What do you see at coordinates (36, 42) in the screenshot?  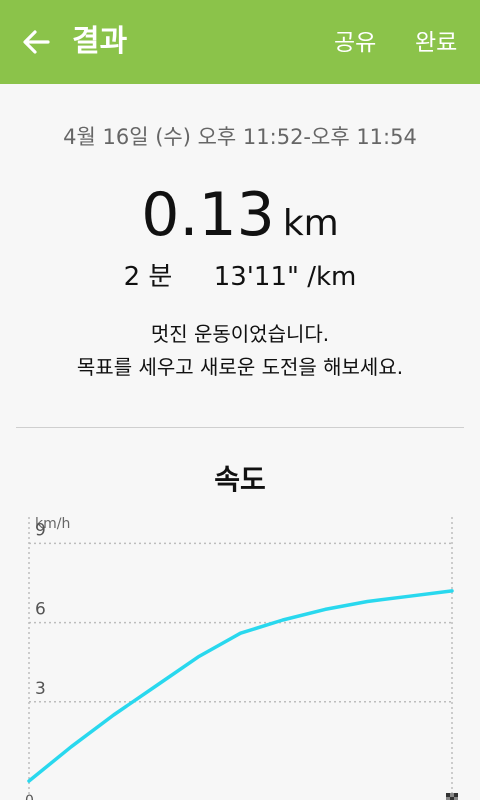 I see `arrow-back-icon` at bounding box center [36, 42].